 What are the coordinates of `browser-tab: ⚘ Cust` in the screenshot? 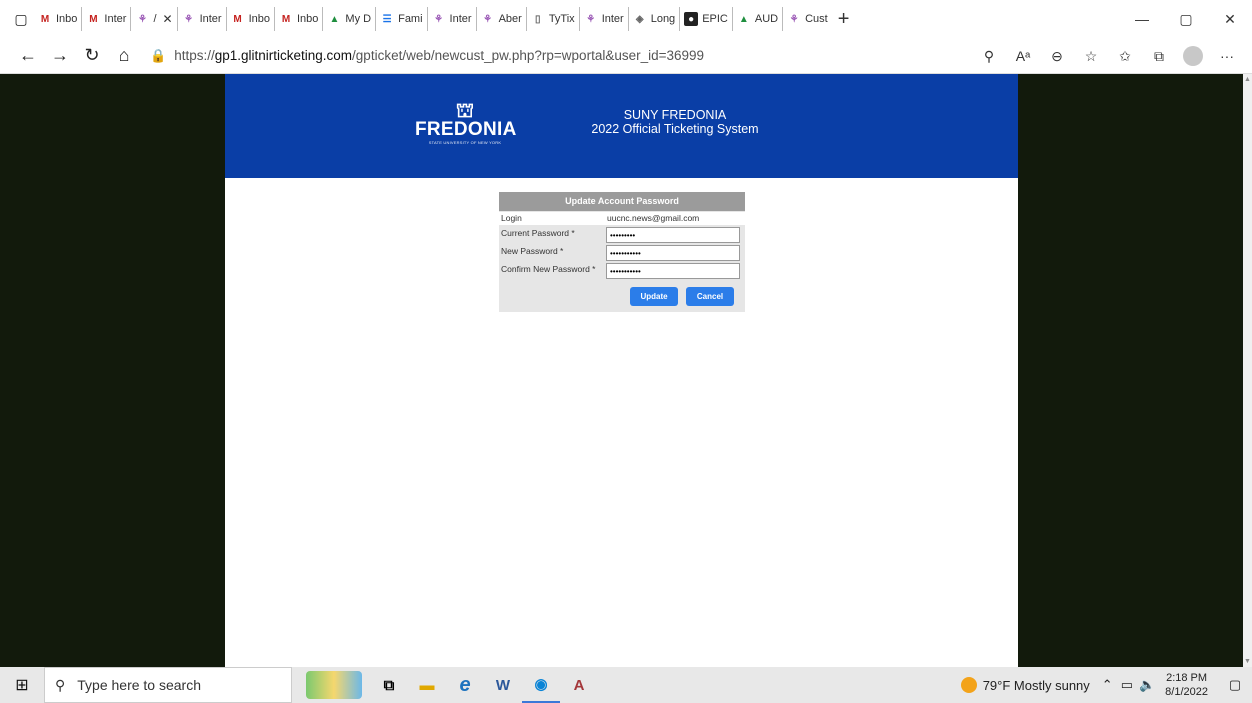 It's located at (807, 19).